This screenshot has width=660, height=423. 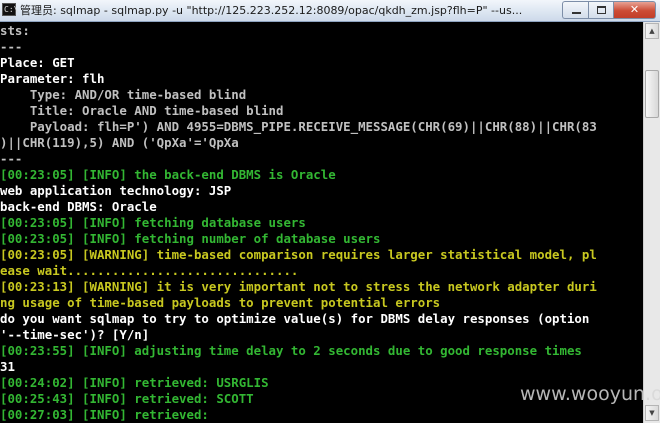 I want to click on window-controls: ✕, so click(x=609, y=10).